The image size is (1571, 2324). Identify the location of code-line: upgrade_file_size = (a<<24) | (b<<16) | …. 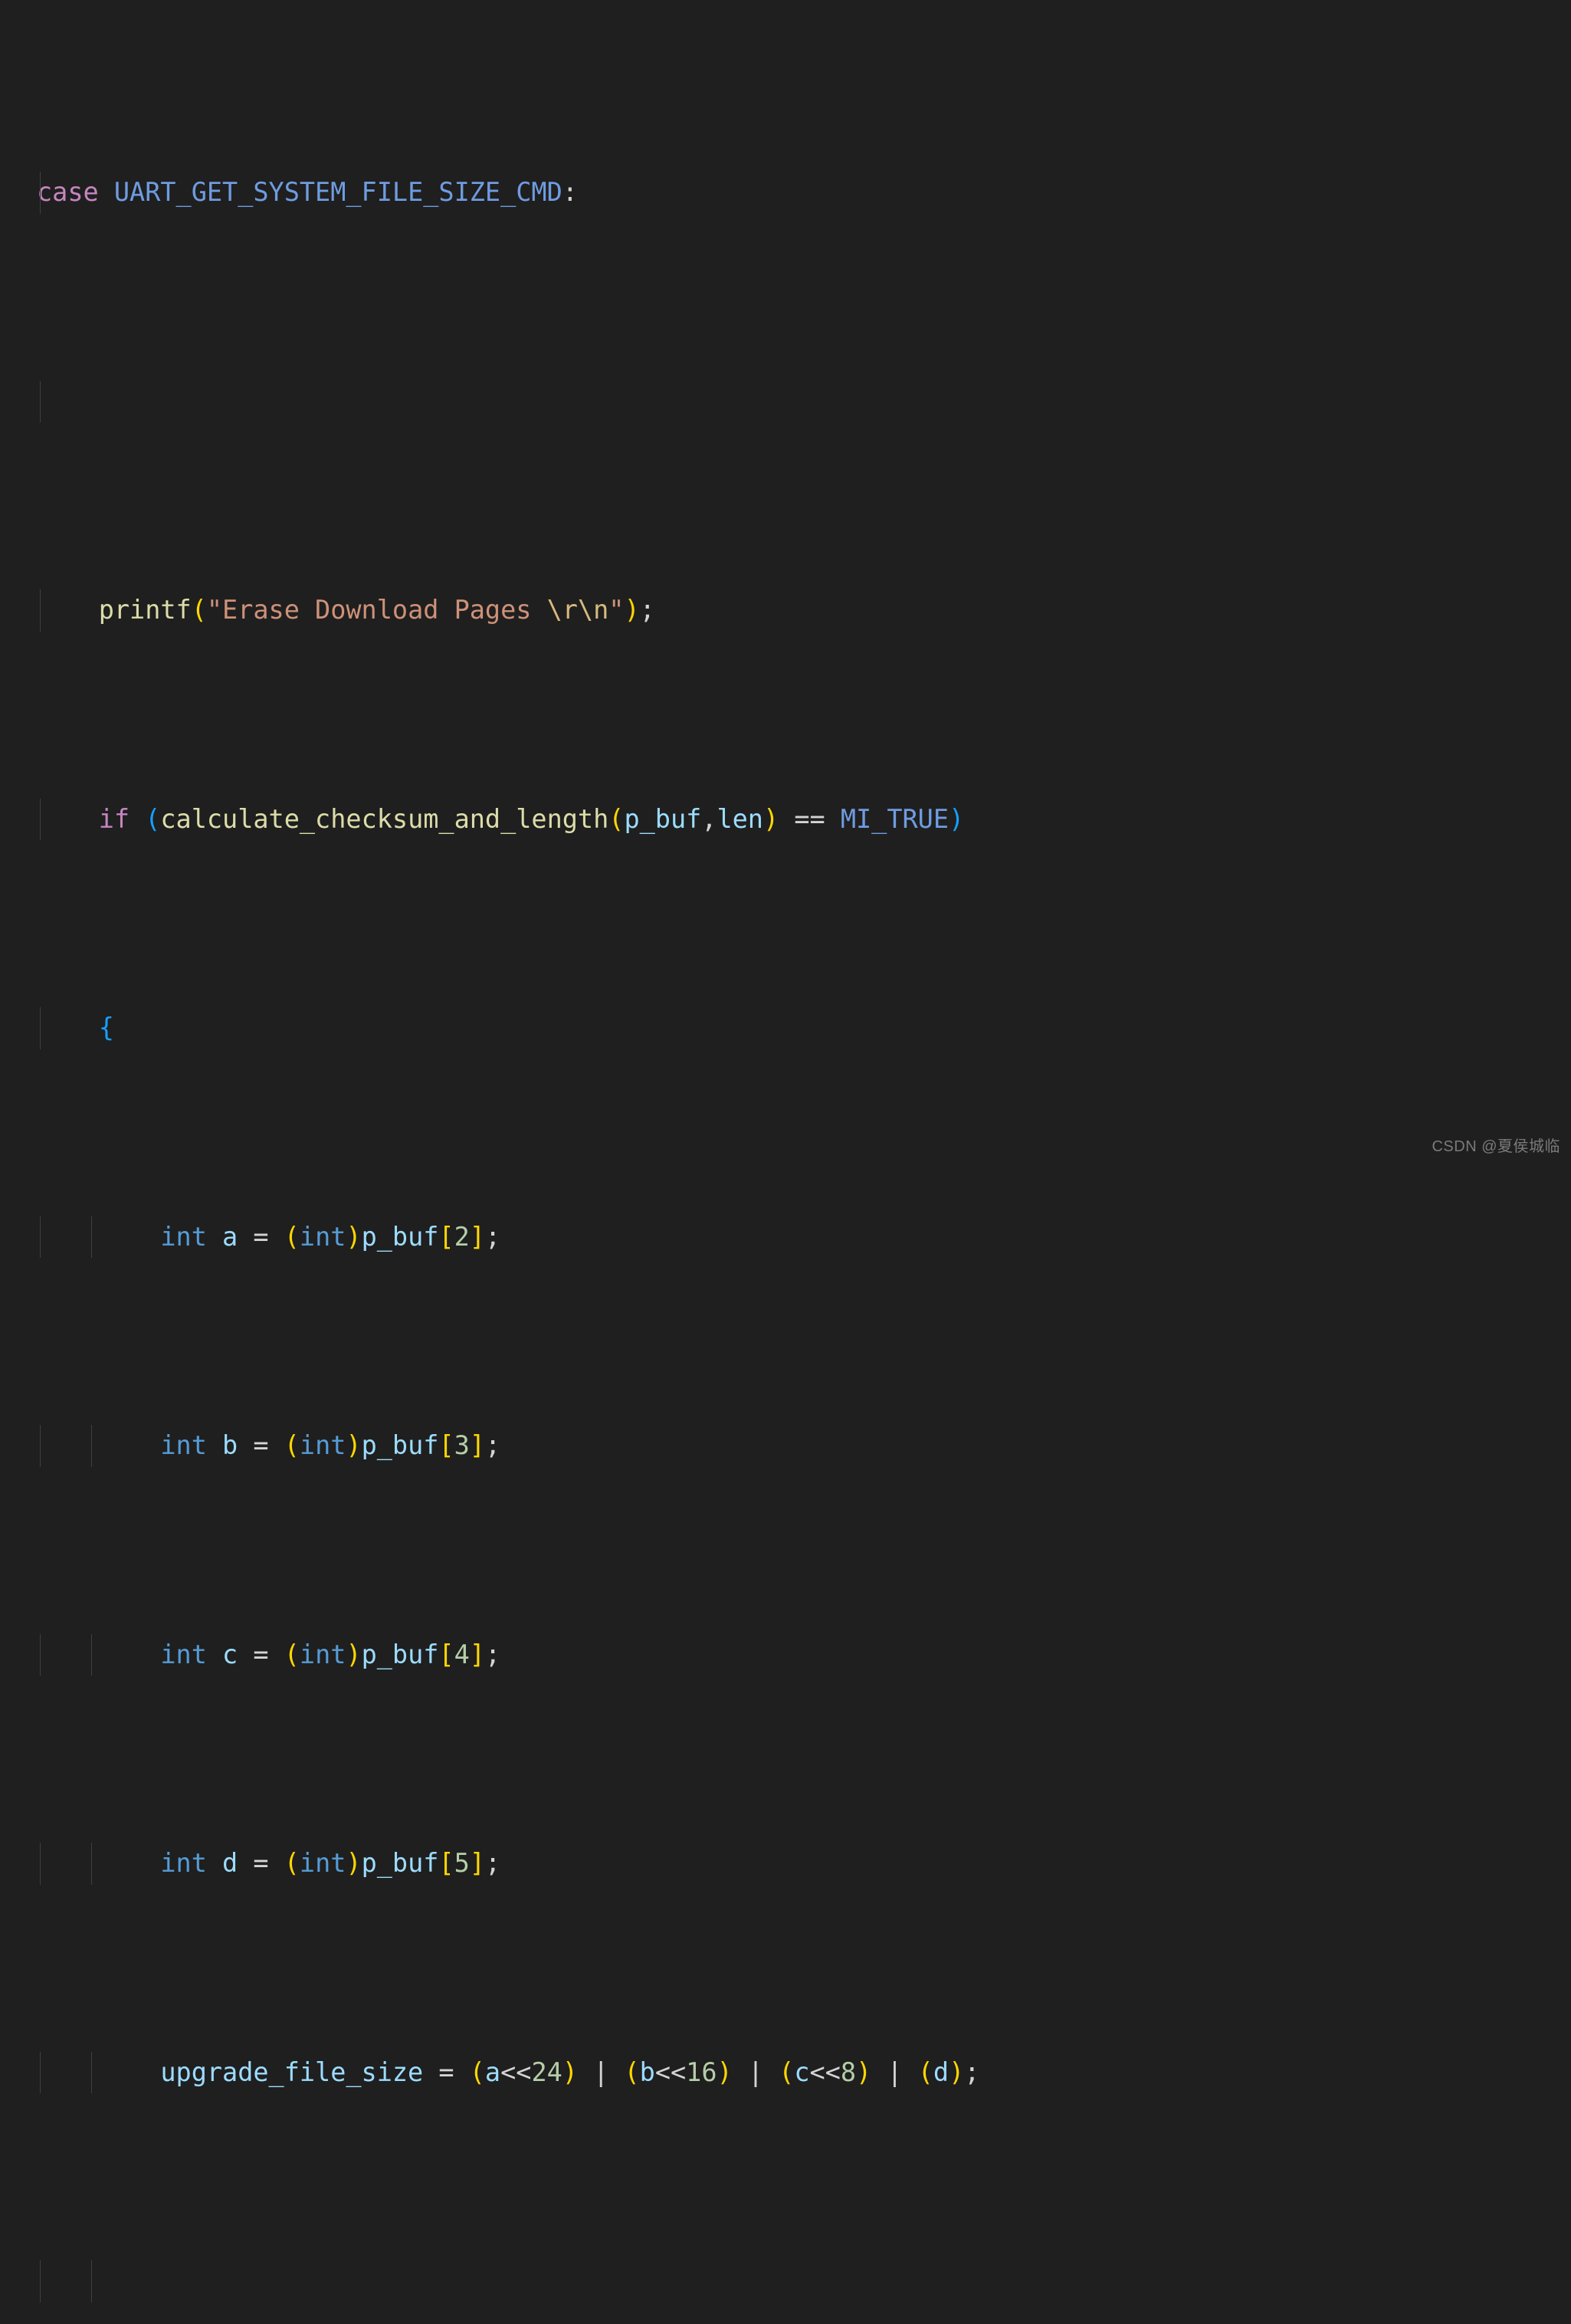
(785, 2072).